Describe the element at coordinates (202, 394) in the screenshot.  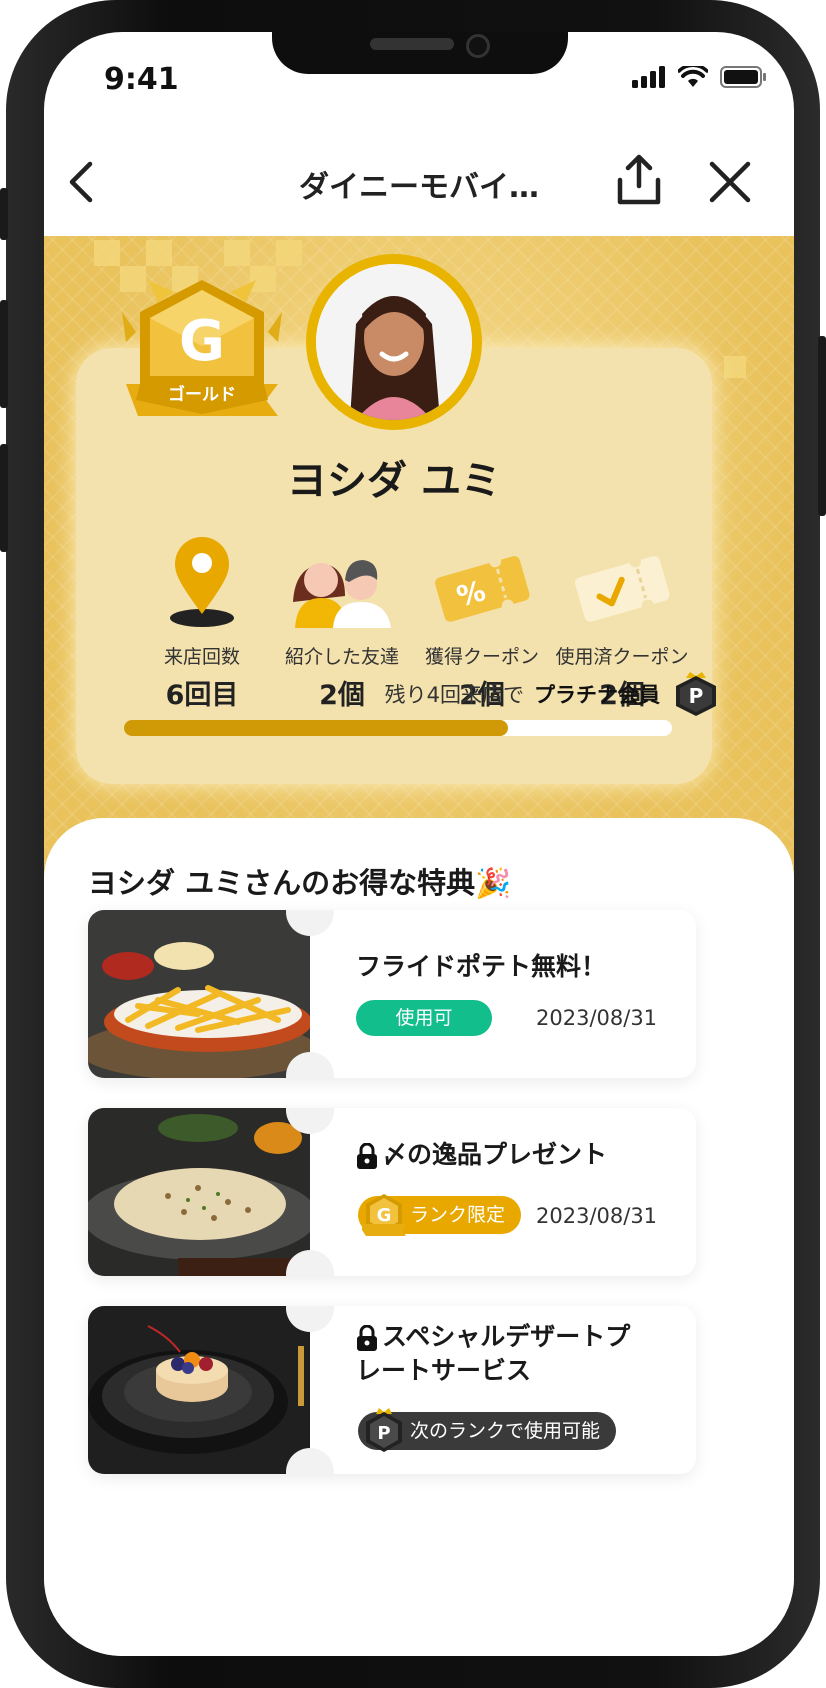
I see `svg-text: ゴールド` at that location.